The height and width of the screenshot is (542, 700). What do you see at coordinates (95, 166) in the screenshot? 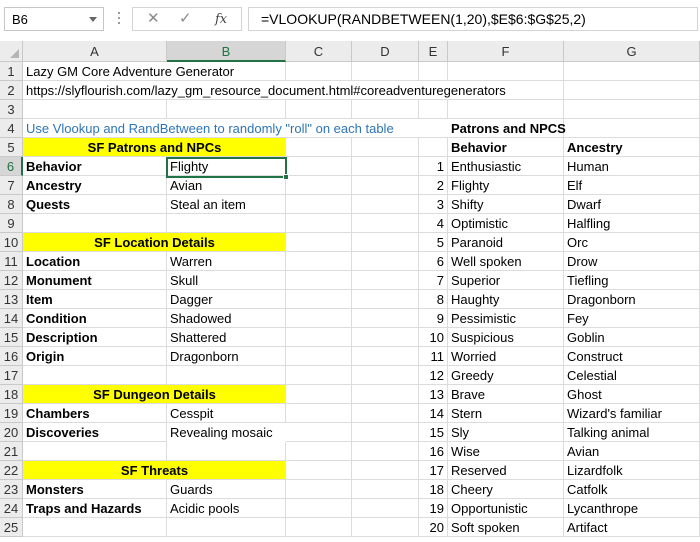
I see `label-cell: Behavior` at bounding box center [95, 166].